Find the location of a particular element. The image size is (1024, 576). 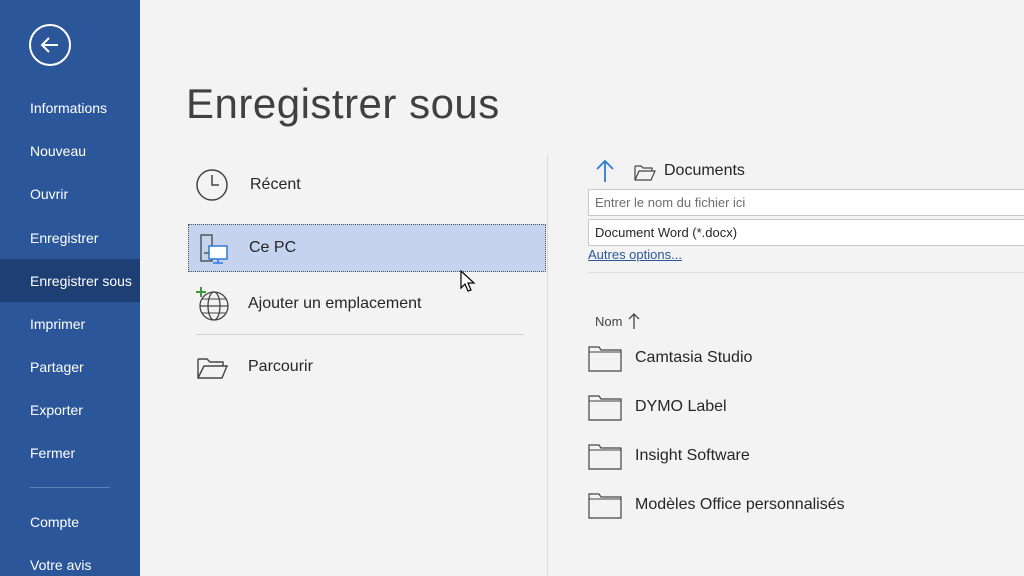

location-ce-pc: Ce PC is located at coordinates (367, 248).